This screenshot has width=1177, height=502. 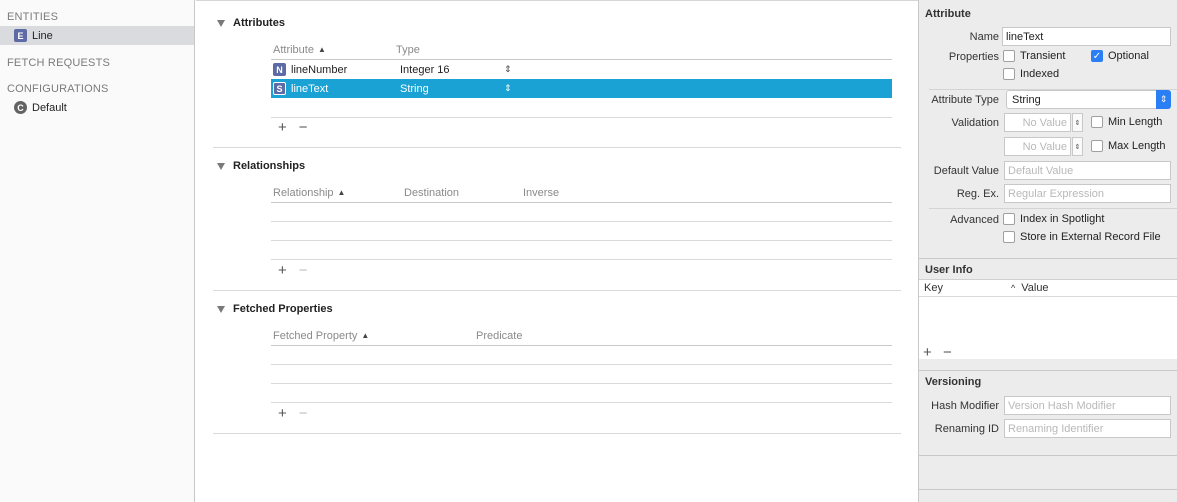 I want to click on index-spotlight-label: Index in Spotlight, so click(x=1062, y=219).